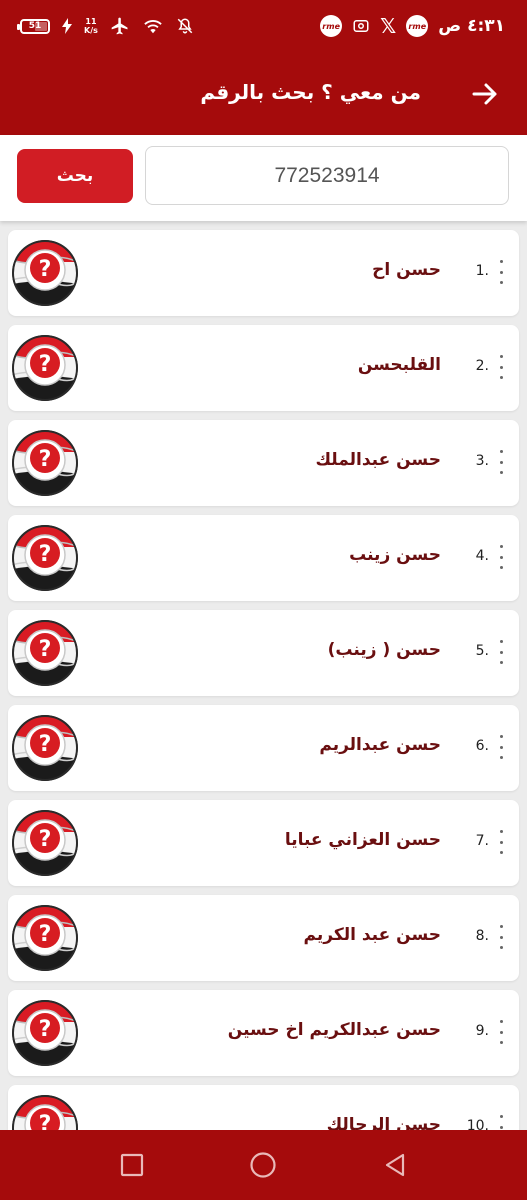 Image resolution: width=527 pixels, height=1200 pixels. Describe the element at coordinates (406, 270) in the screenshot. I see `contact-name: حسن اح` at that location.